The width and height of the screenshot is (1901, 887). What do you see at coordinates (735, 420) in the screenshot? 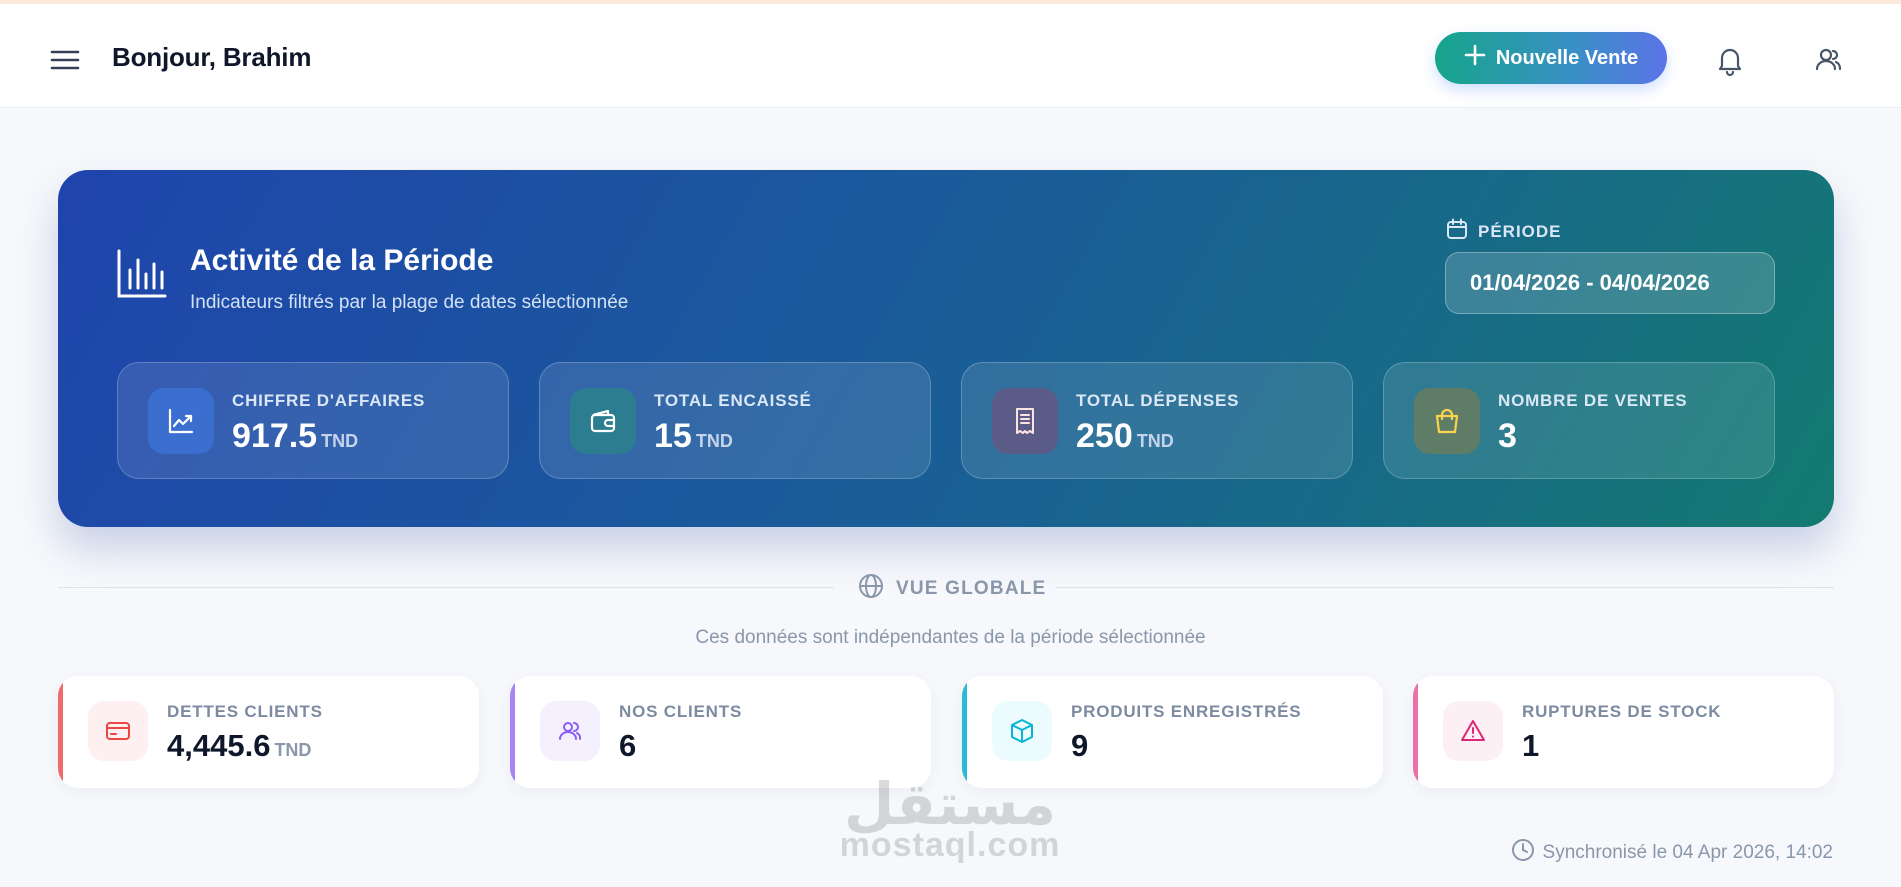
I see `stat-card-total-collected: TOTAL ENCAISSÉ 15 TND` at bounding box center [735, 420].